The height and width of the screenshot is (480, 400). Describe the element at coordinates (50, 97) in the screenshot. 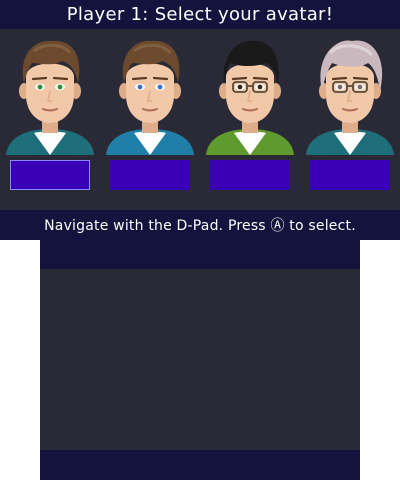

I see `avatar-brown-hair-green-eyes-icon` at that location.